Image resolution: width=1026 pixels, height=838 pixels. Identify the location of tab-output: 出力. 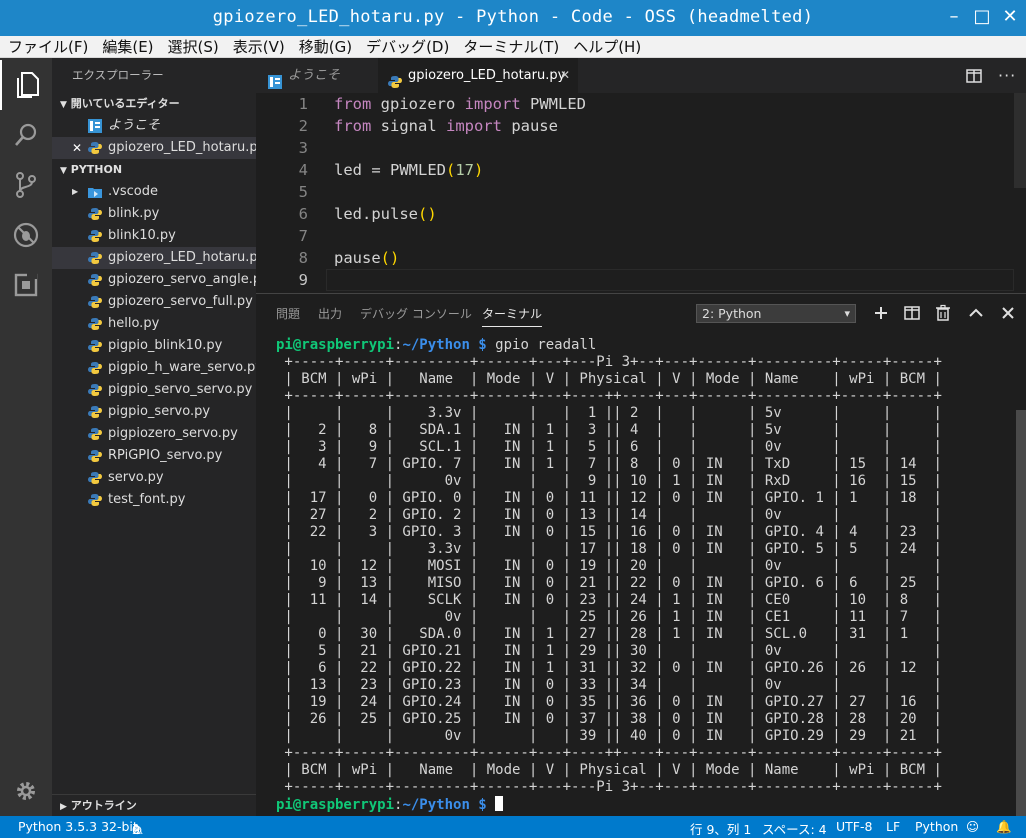
(330, 313).